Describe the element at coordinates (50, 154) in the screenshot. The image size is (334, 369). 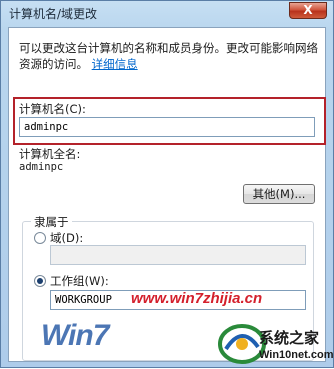
I see `full-name-label: 计算机全名:` at that location.